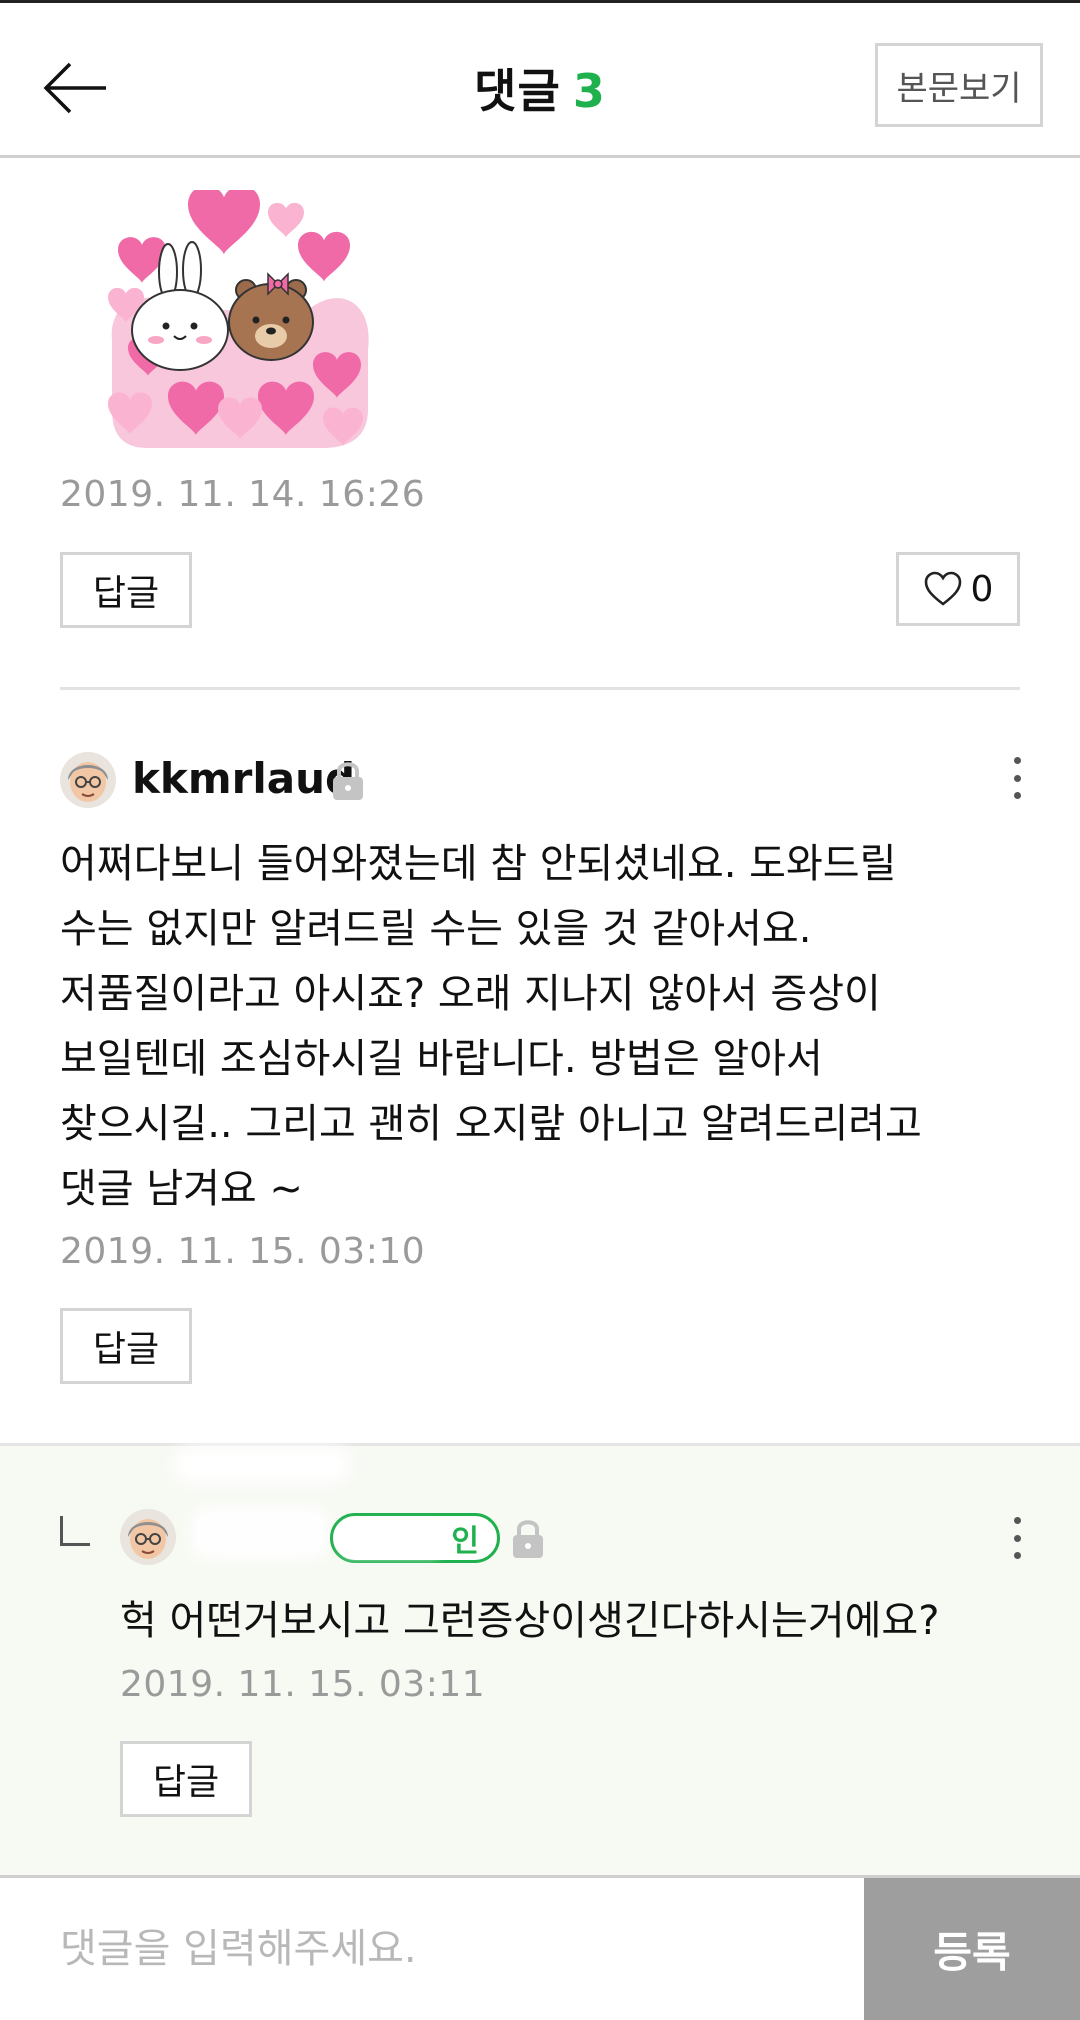 The image size is (1080, 2020). What do you see at coordinates (75, 1531) in the screenshot?
I see `reply-indent-icon` at bounding box center [75, 1531].